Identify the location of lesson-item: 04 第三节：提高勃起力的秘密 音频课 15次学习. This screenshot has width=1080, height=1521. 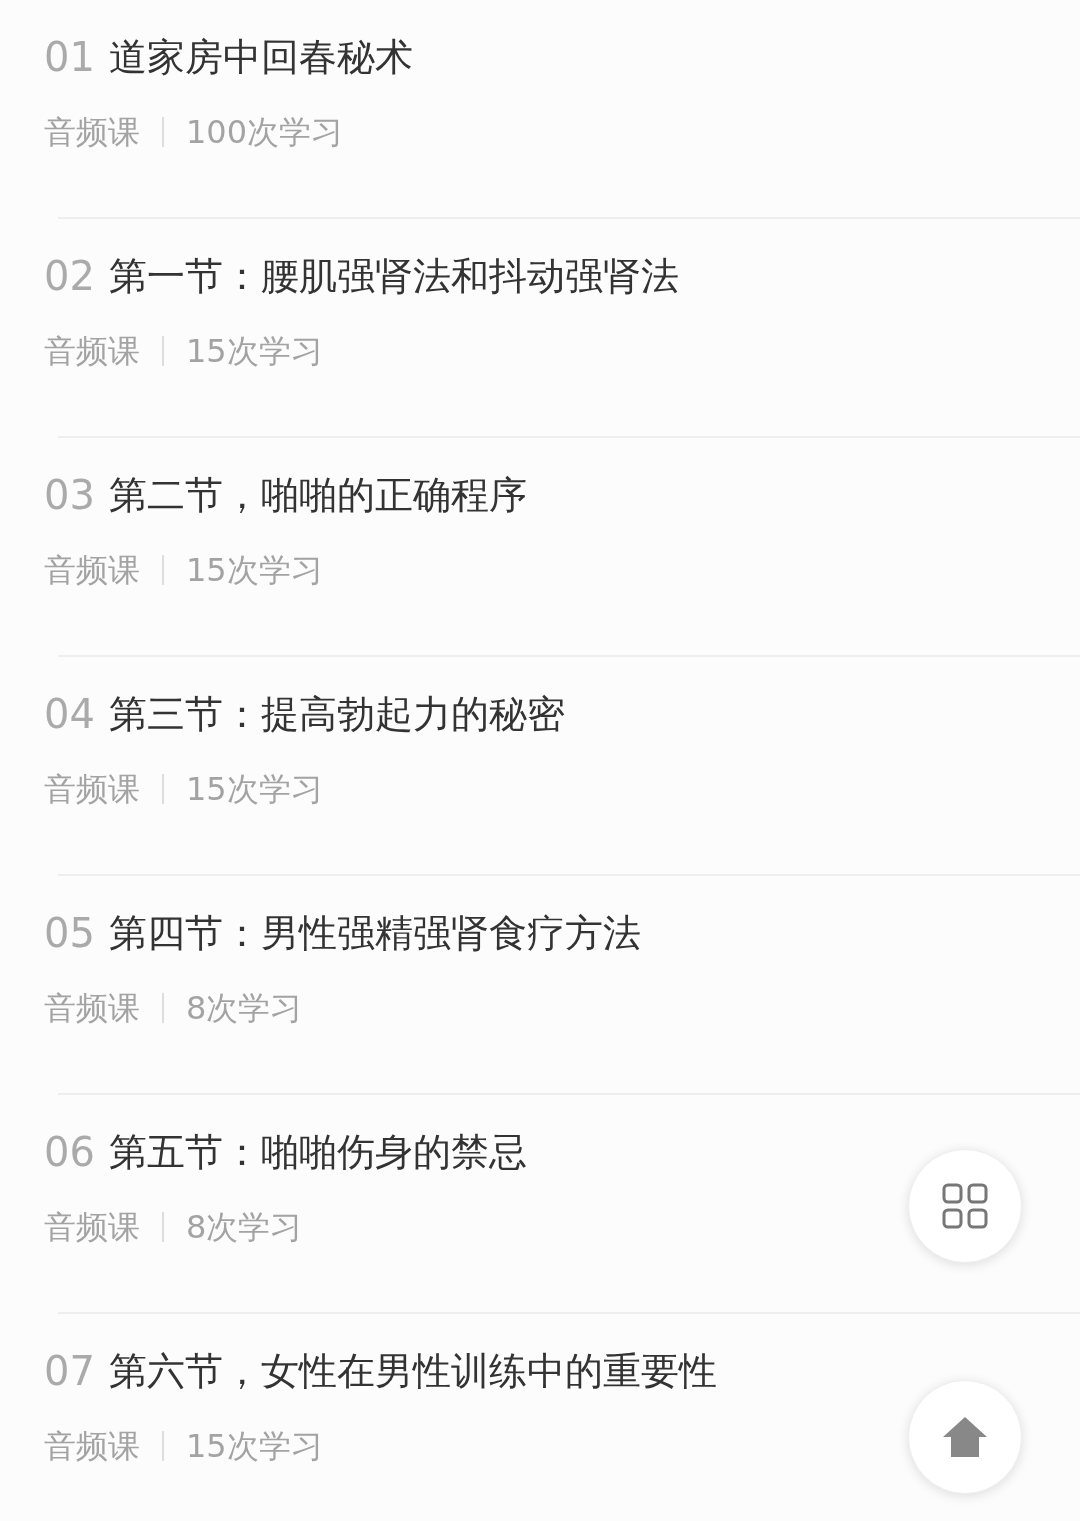
(540, 766).